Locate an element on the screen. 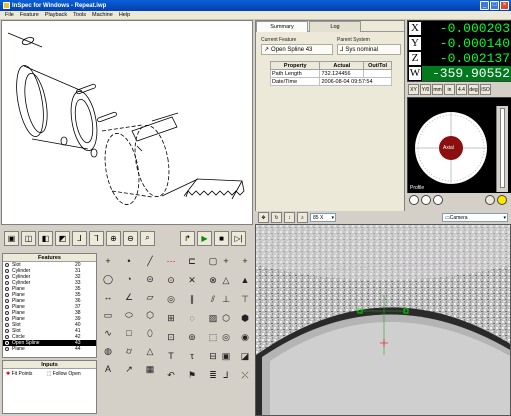  spline-icon: ∿ is located at coordinates (108, 333).